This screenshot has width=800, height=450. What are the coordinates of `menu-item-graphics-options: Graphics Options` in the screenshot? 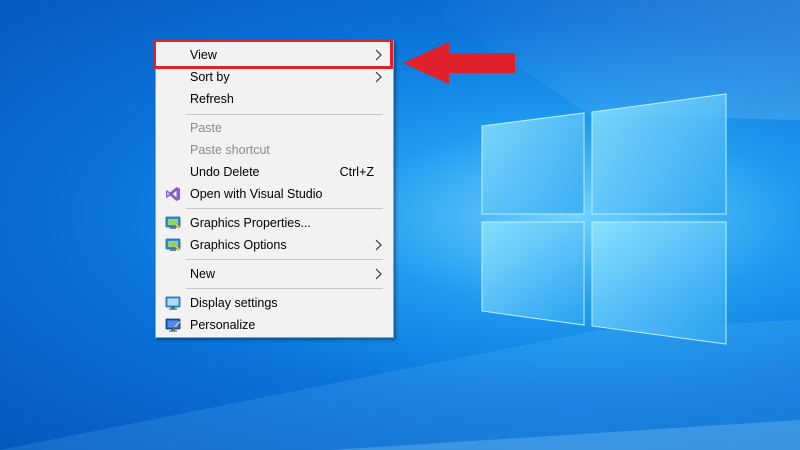 It's located at (274, 245).